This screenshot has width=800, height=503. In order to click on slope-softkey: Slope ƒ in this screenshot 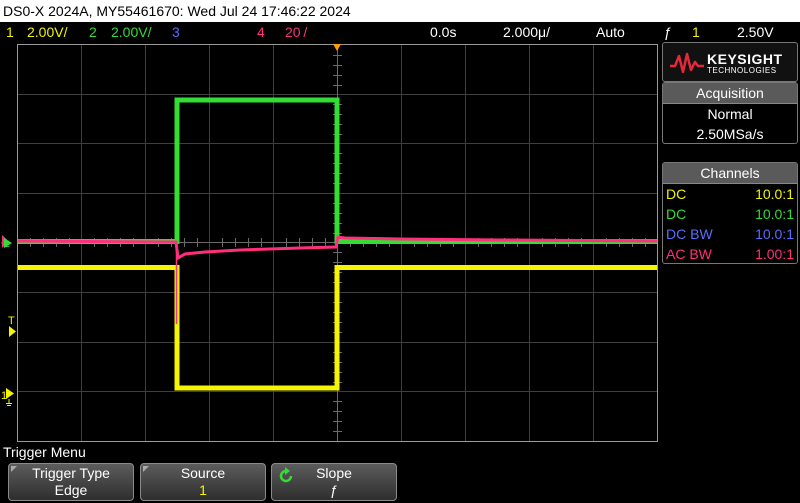, I will do `click(334, 482)`.